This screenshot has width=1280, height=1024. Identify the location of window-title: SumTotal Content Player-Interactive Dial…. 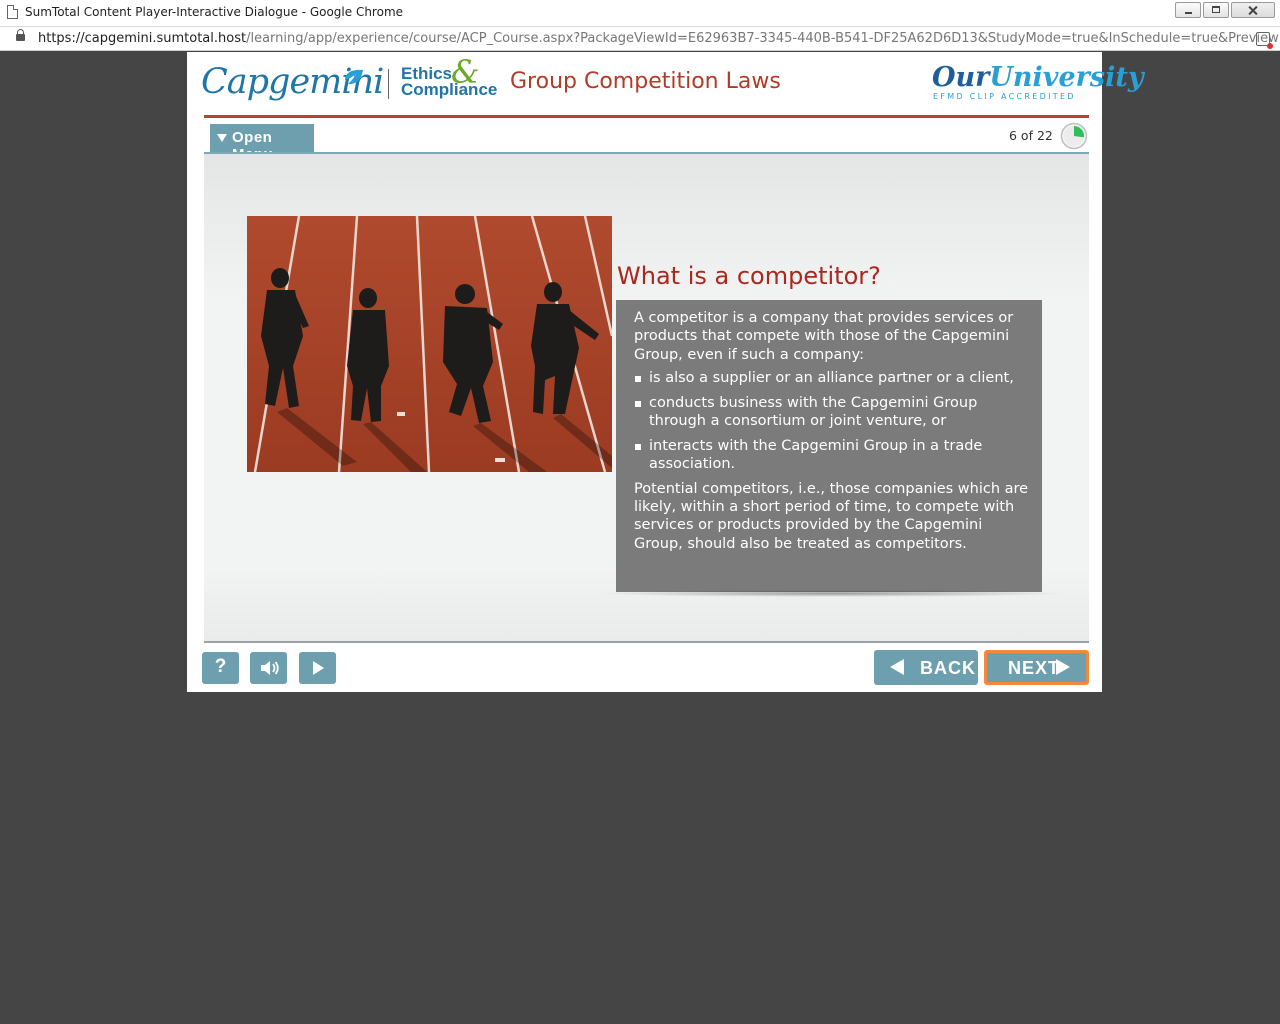
(214, 12).